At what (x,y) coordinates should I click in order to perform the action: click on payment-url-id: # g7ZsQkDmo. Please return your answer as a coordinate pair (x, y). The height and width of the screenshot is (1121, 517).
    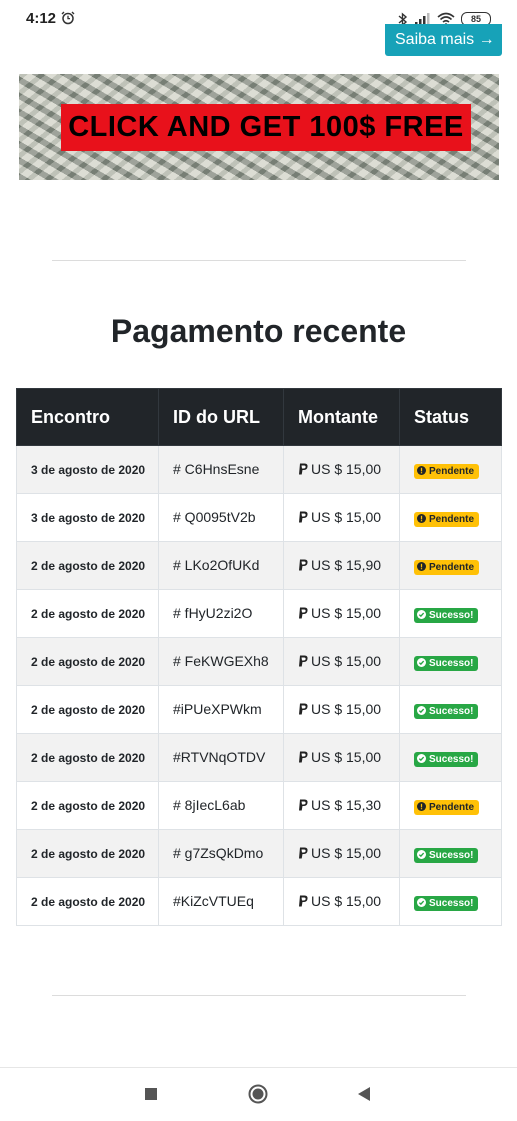
    Looking at the image, I should click on (218, 852).